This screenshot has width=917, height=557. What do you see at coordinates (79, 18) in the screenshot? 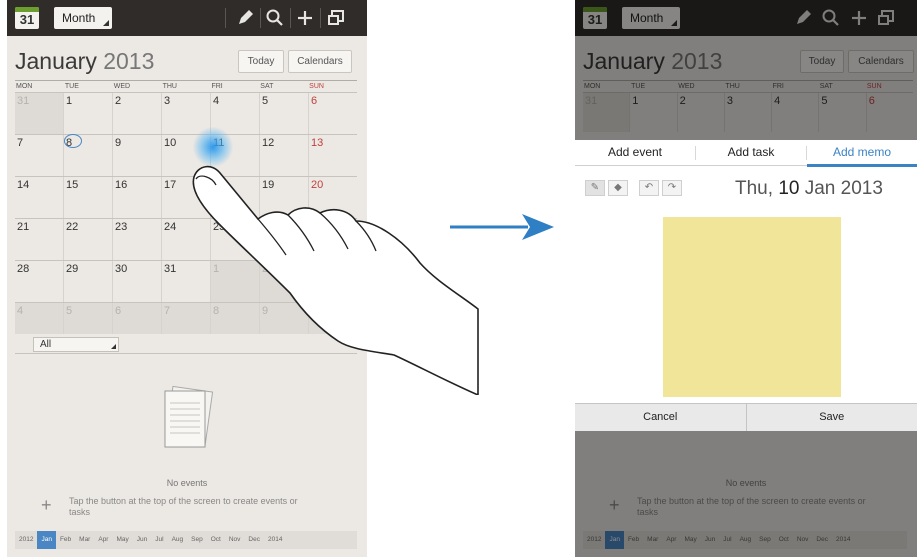
I see `view-mode-label: Month` at bounding box center [79, 18].